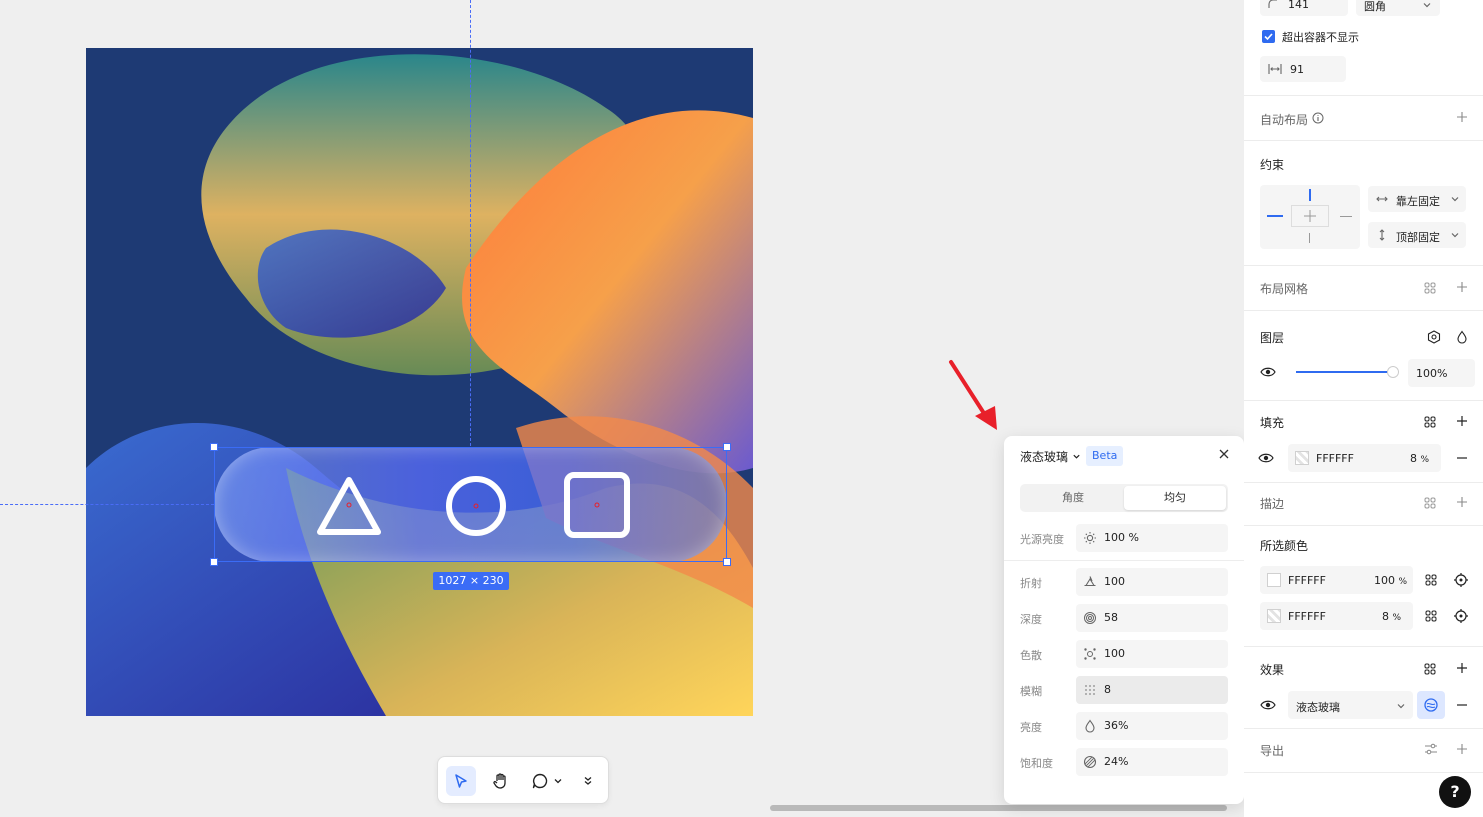  Describe the element at coordinates (1462, 705) in the screenshot. I see `remove-effect-icon` at that location.